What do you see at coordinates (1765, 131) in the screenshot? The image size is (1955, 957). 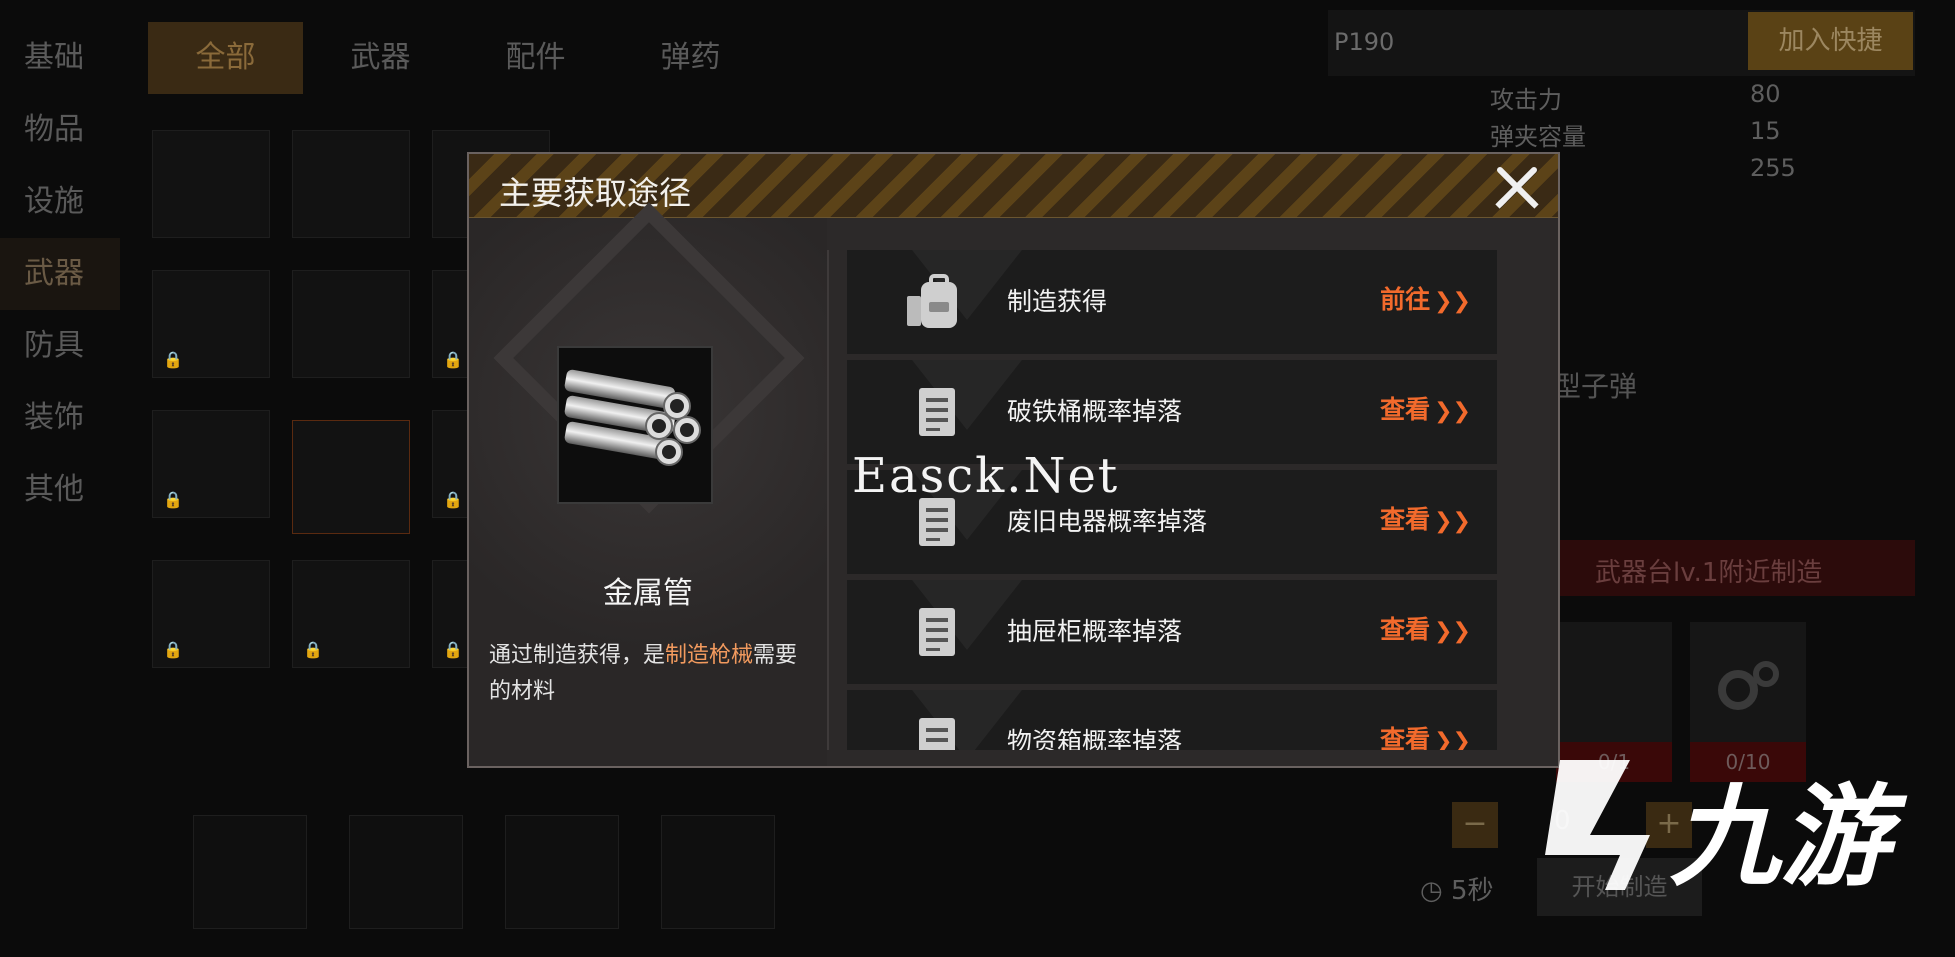 I see `stat-value: 15` at bounding box center [1765, 131].